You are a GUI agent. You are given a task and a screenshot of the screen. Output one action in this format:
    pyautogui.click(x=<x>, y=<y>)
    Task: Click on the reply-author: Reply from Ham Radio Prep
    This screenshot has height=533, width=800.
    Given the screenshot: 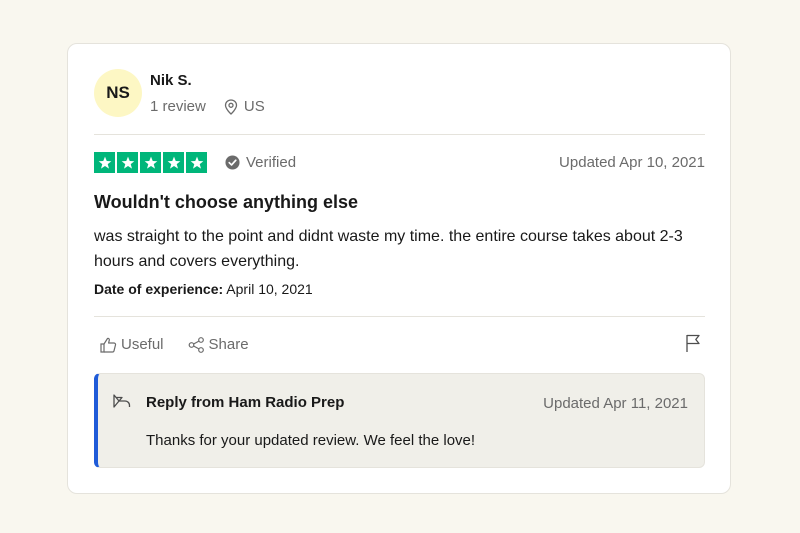 What is the action you would take?
    pyautogui.click(x=245, y=402)
    